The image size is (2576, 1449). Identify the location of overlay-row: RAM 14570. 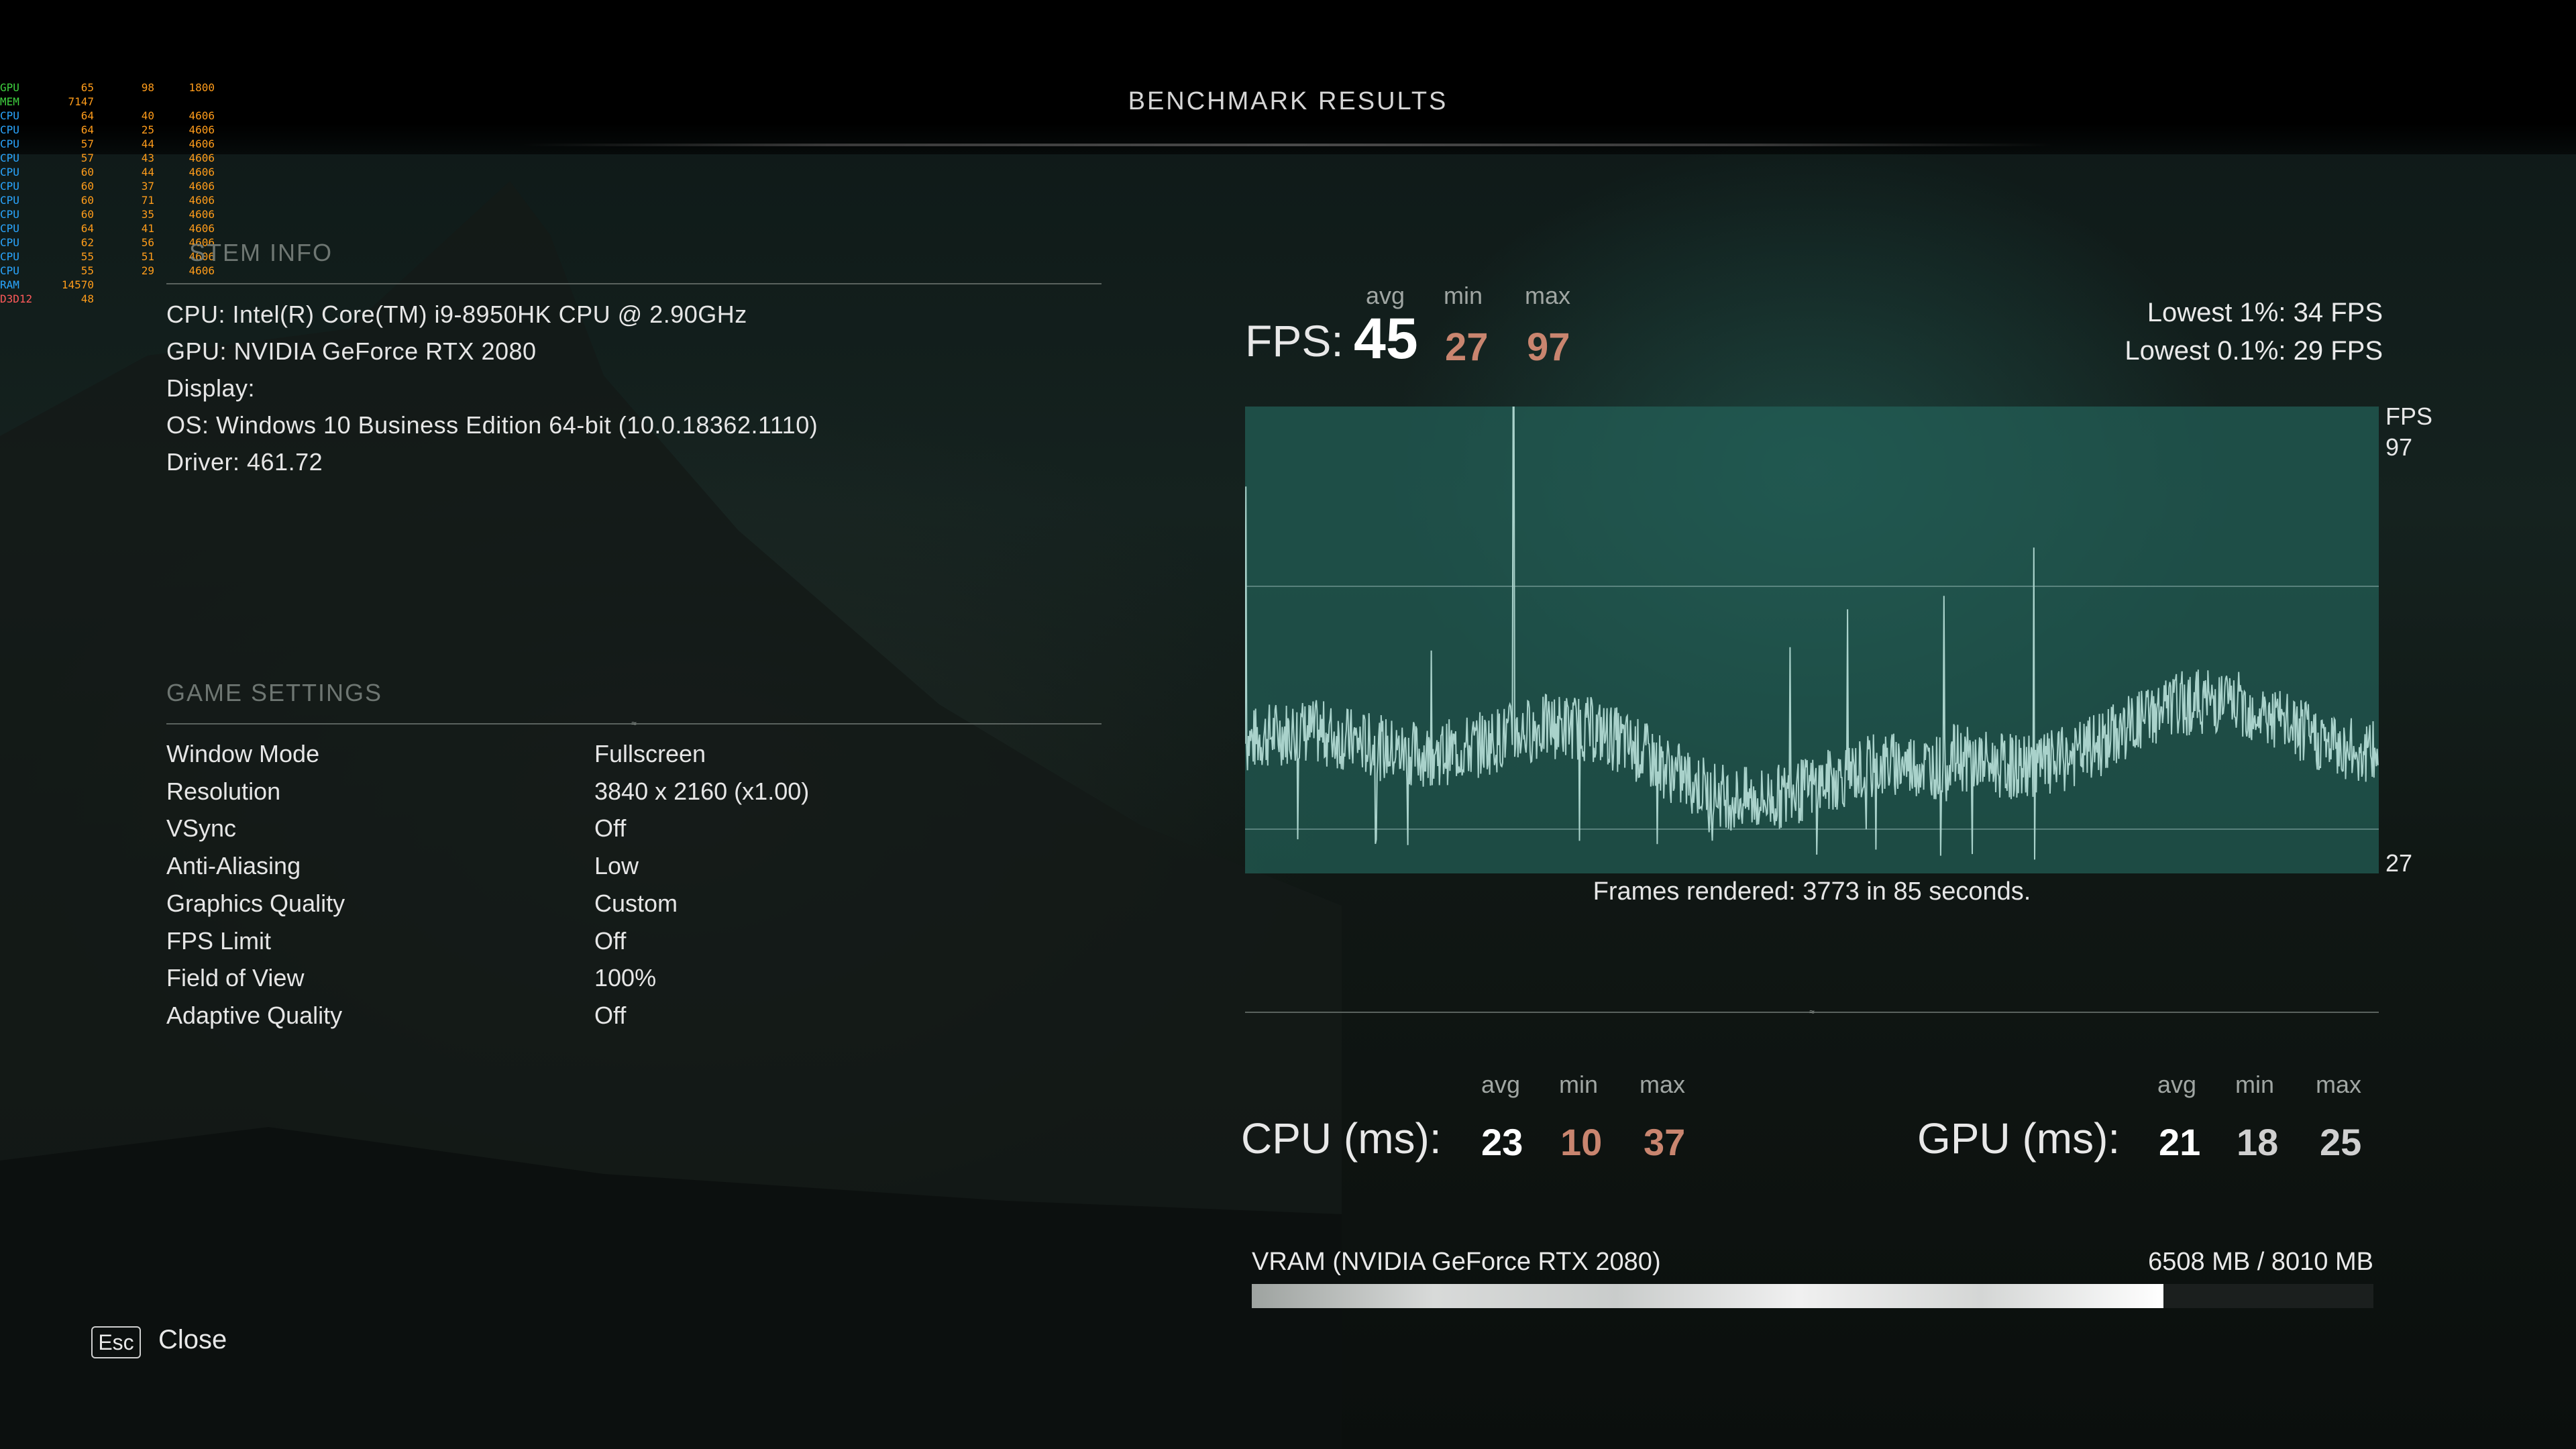
(107, 285).